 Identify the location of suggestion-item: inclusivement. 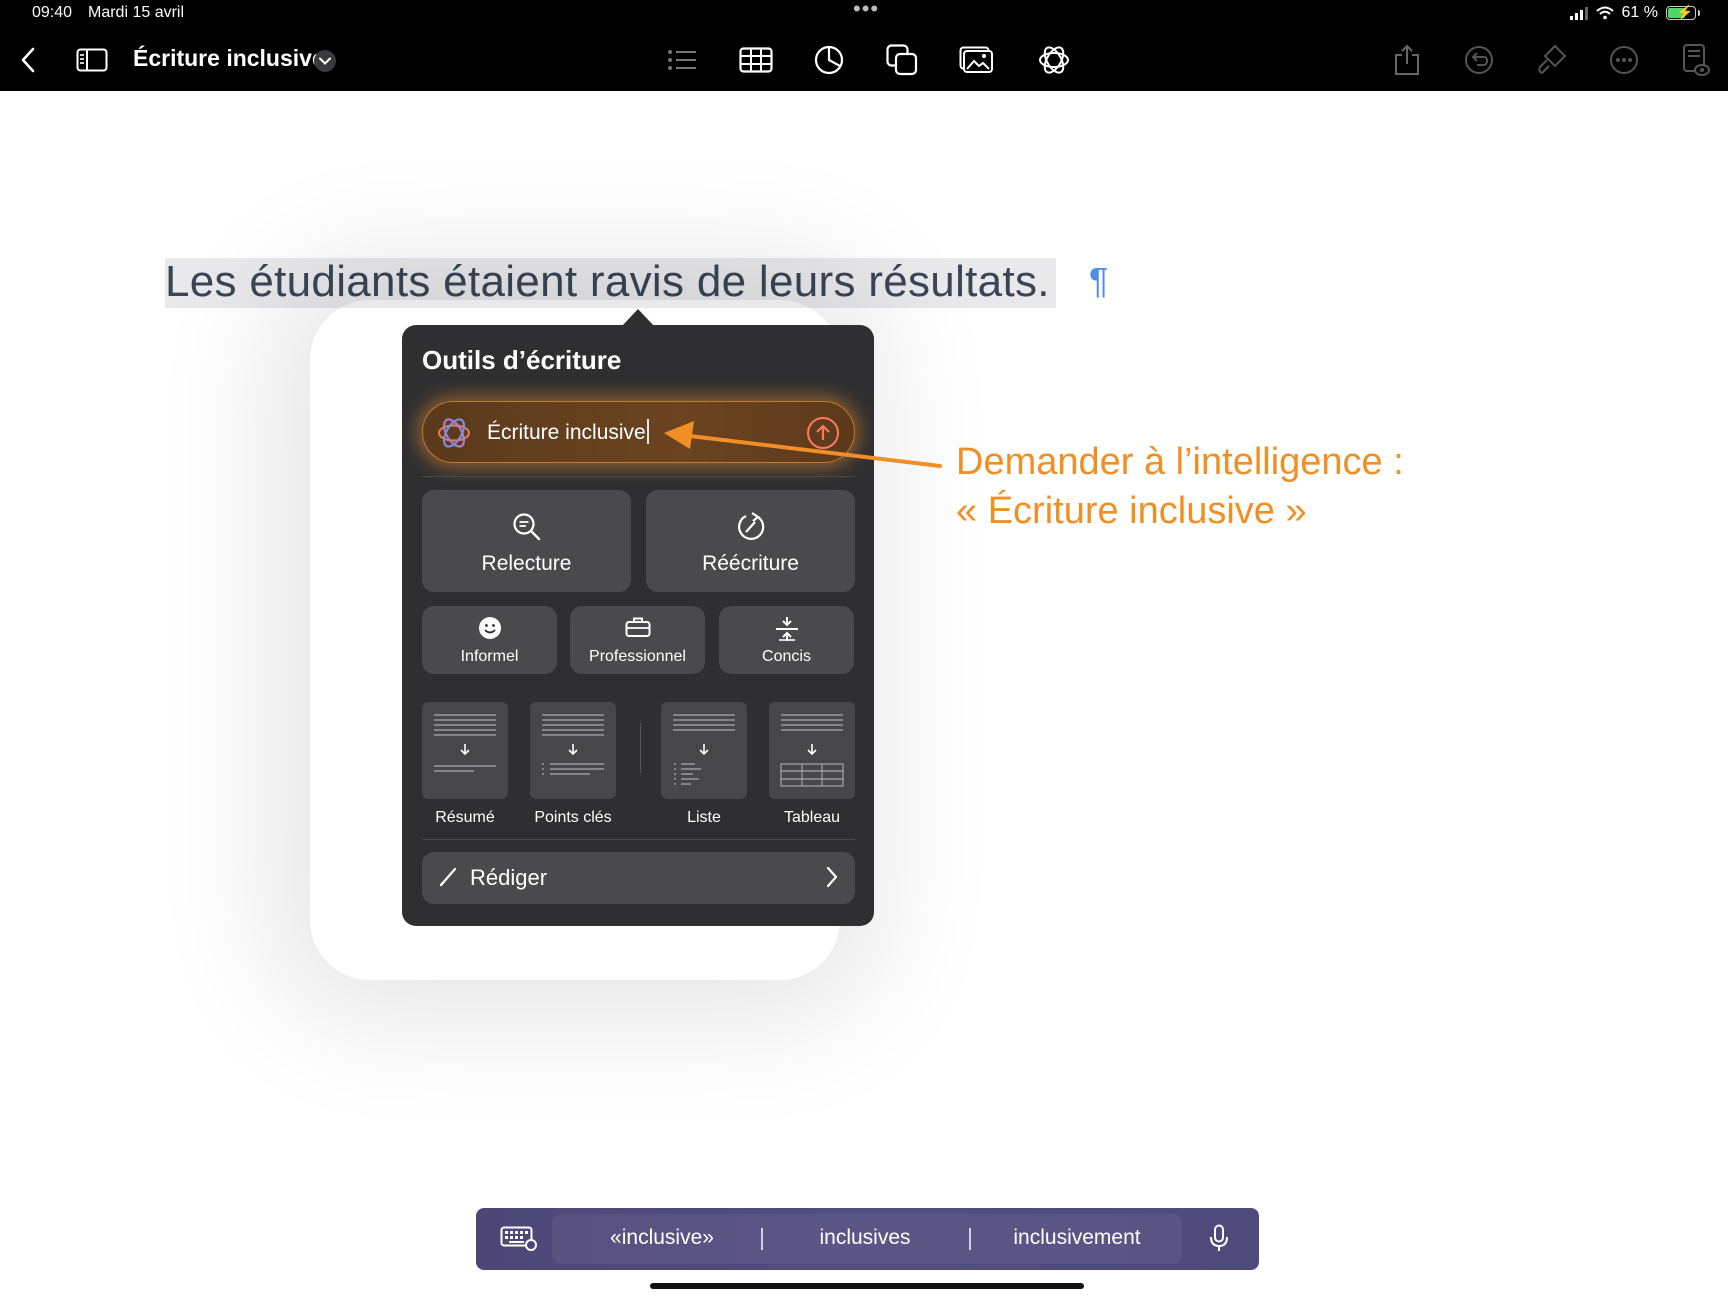
(1077, 1238).